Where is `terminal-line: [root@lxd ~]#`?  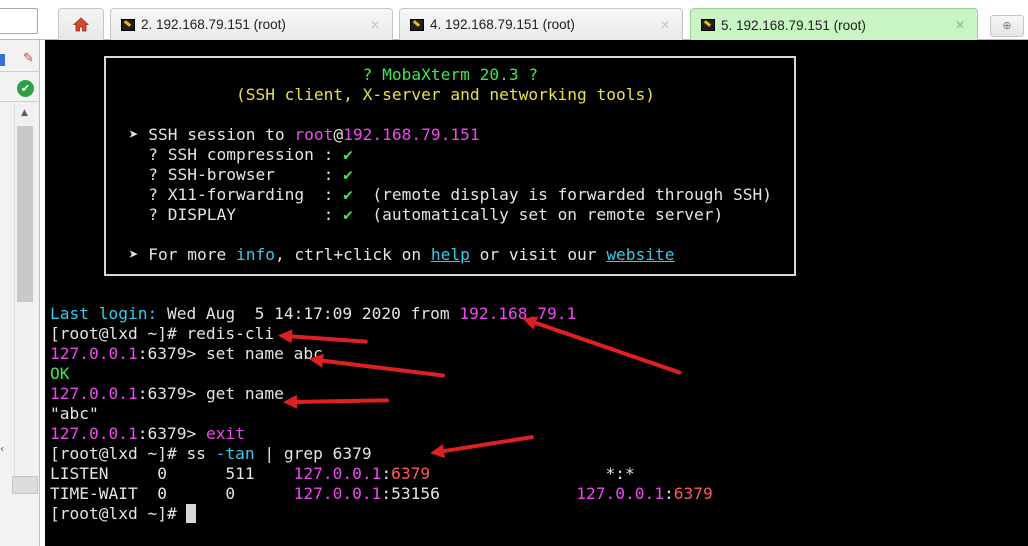
terminal-line: [root@lxd ~]# is located at coordinates (123, 514).